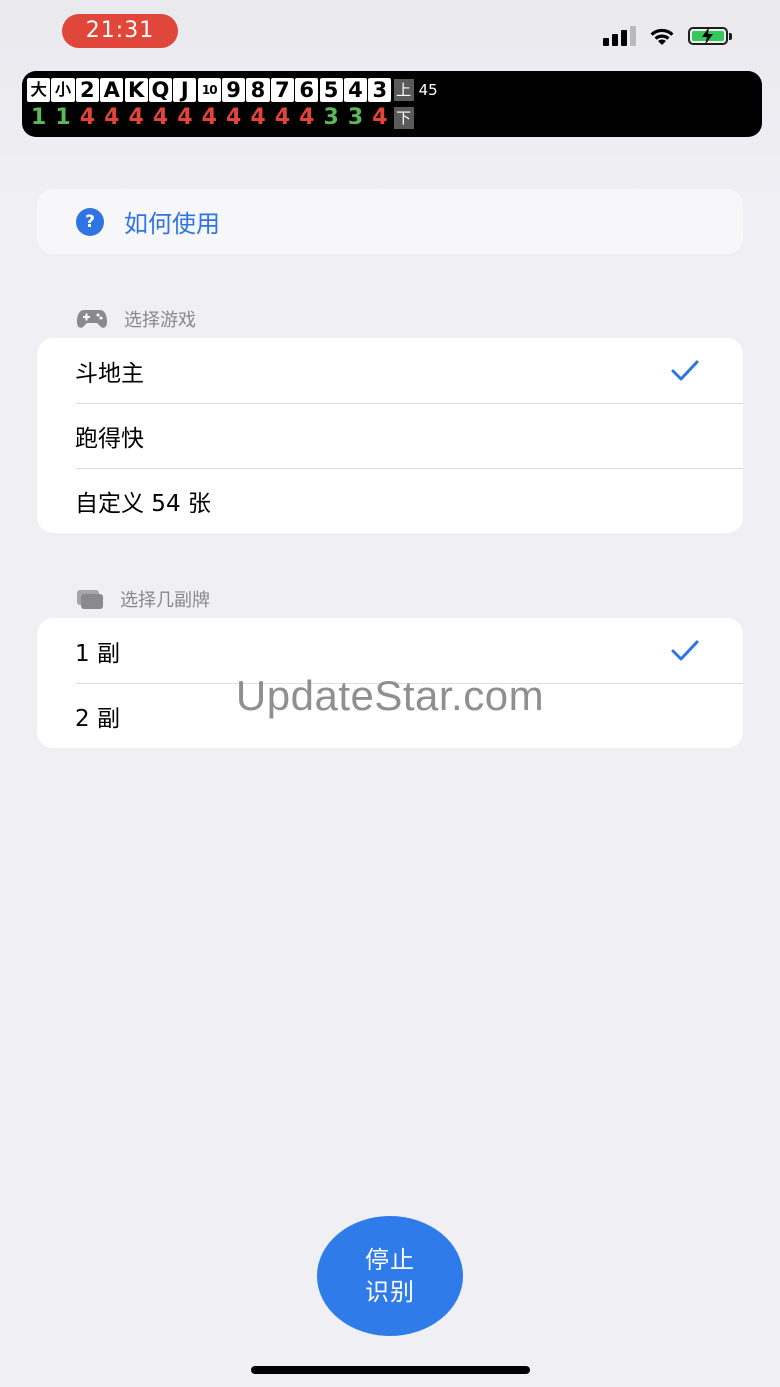 Image resolution: width=780 pixels, height=1387 pixels. What do you see at coordinates (390, 695) in the screenshot?
I see `watermark: UpdateStar.com` at bounding box center [390, 695].